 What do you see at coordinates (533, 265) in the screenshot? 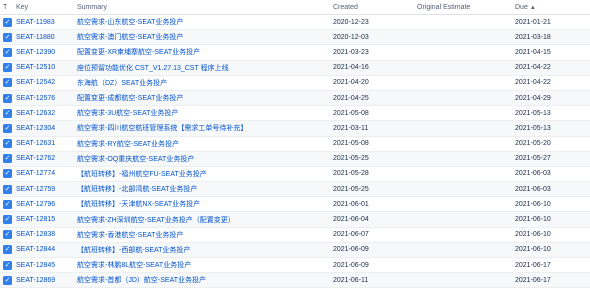
I see `due-date: 2021-06-17` at bounding box center [533, 265].